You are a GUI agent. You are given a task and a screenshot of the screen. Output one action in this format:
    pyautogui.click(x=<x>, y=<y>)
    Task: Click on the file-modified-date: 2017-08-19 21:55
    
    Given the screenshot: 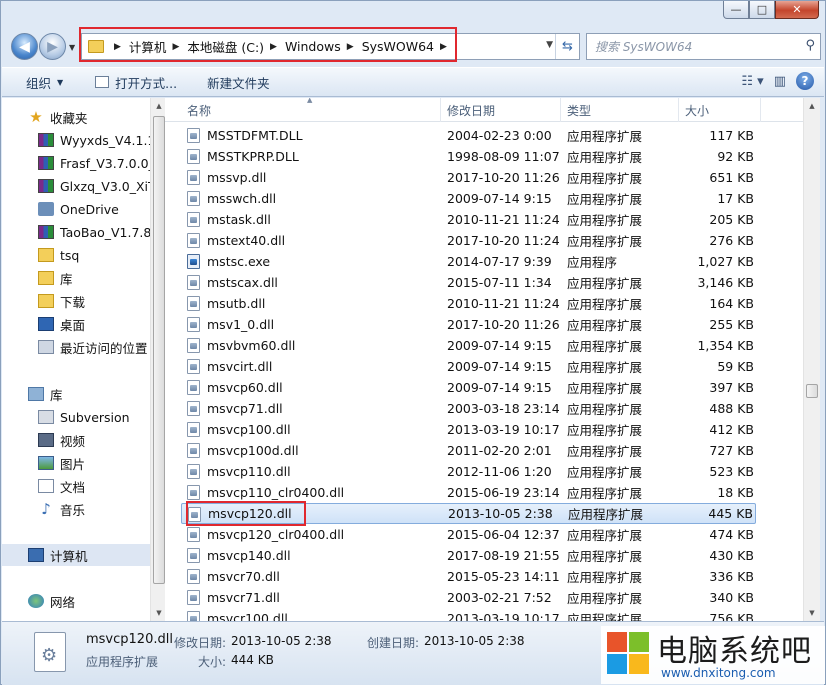 What is the action you would take?
    pyautogui.click(x=503, y=555)
    